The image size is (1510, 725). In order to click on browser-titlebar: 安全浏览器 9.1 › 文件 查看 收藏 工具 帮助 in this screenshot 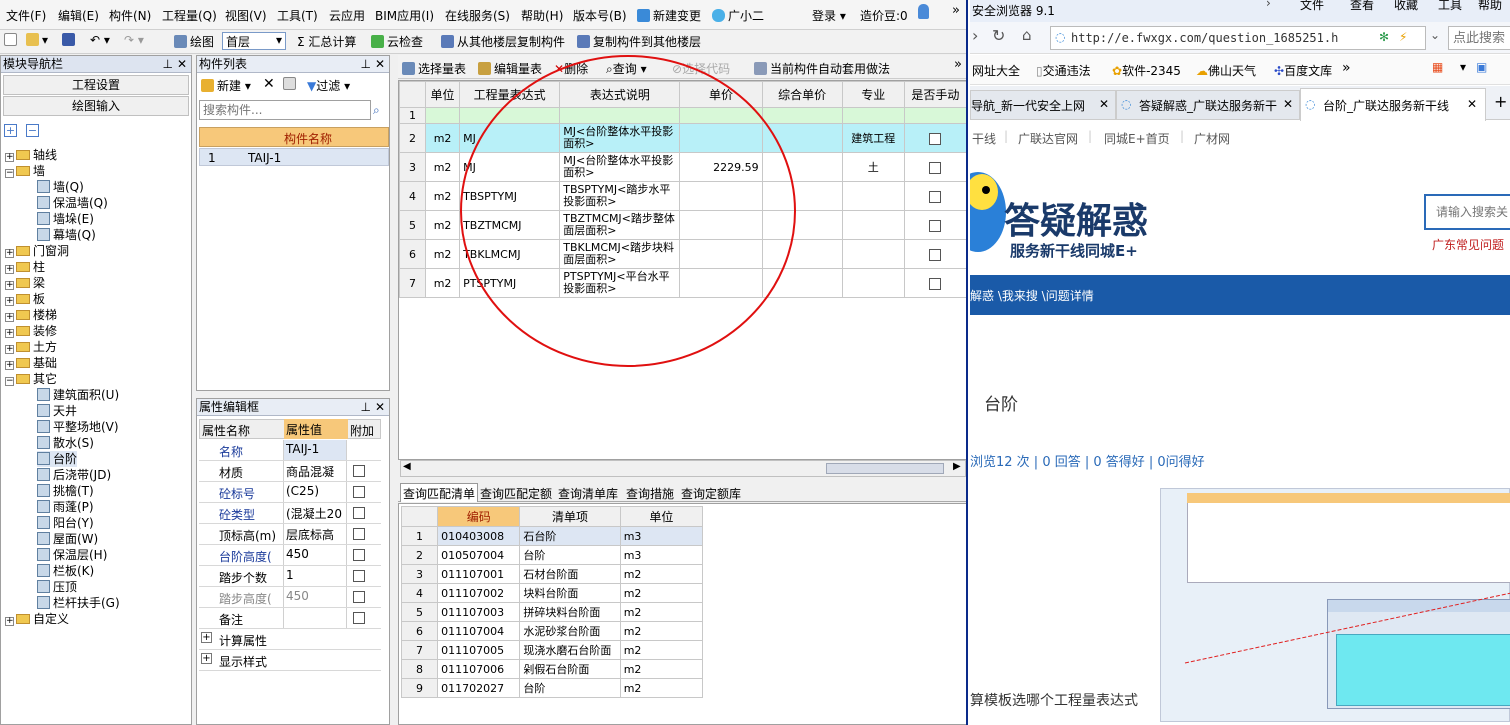, I will do `click(1240, 11)`.